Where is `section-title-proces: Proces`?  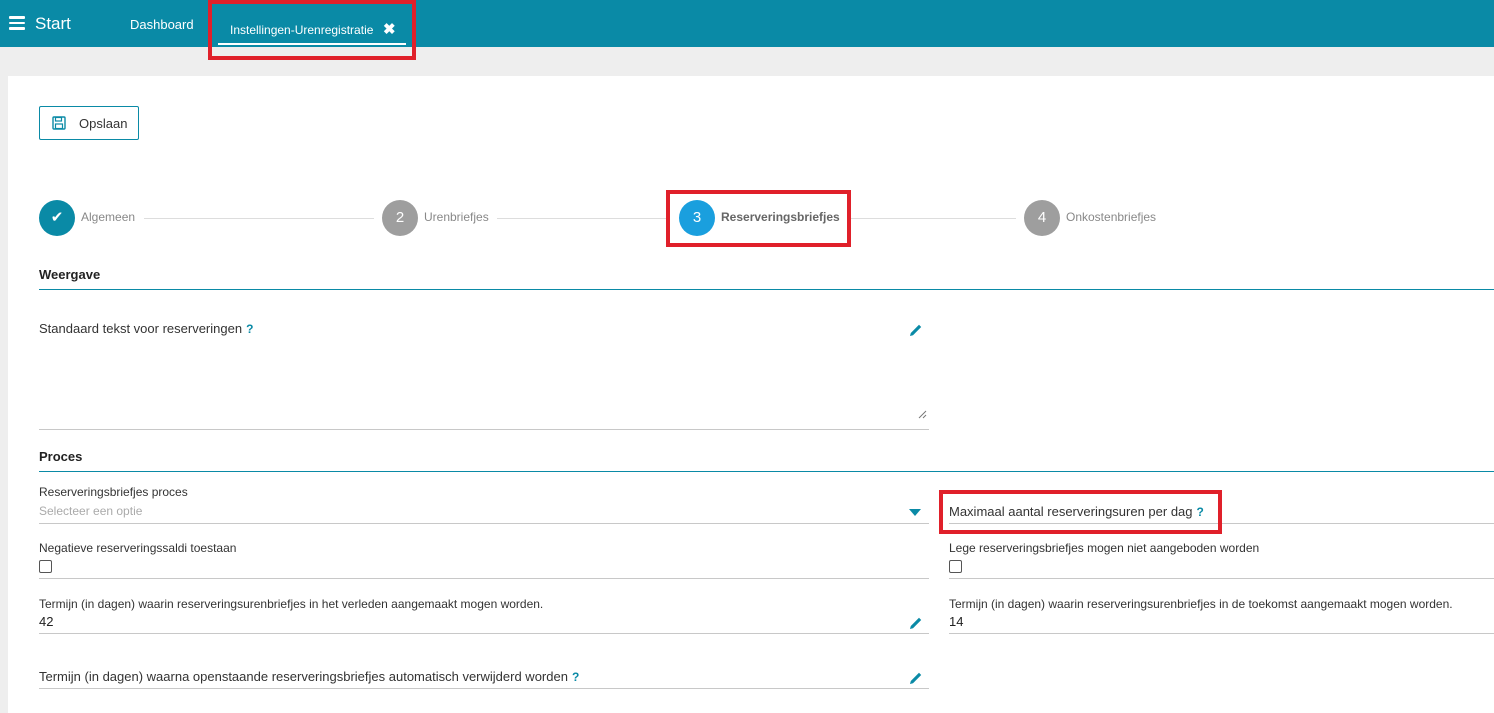
section-title-proces: Proces is located at coordinates (61, 456).